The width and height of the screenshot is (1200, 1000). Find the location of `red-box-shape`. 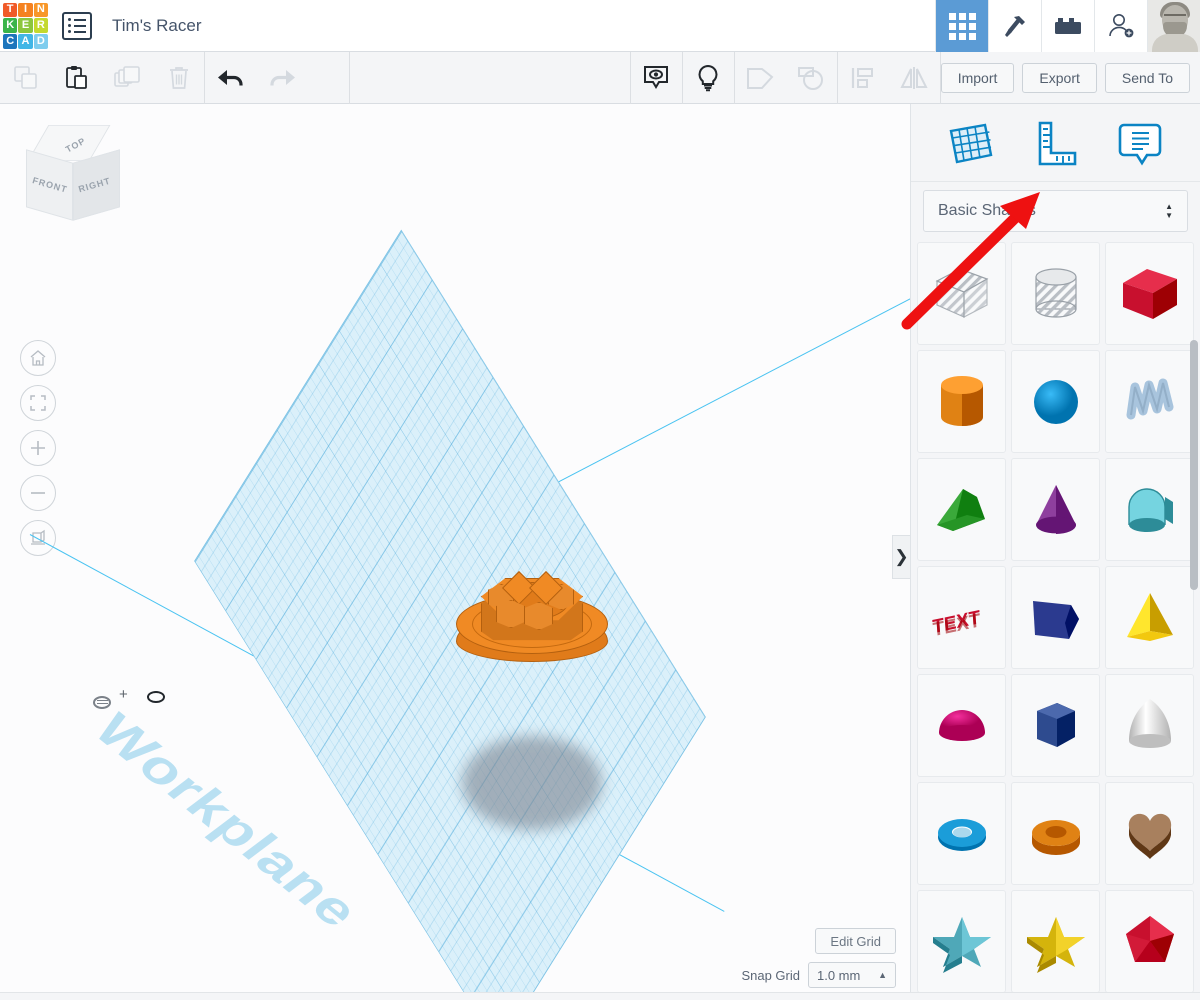

red-box-shape is located at coordinates (1149, 293).